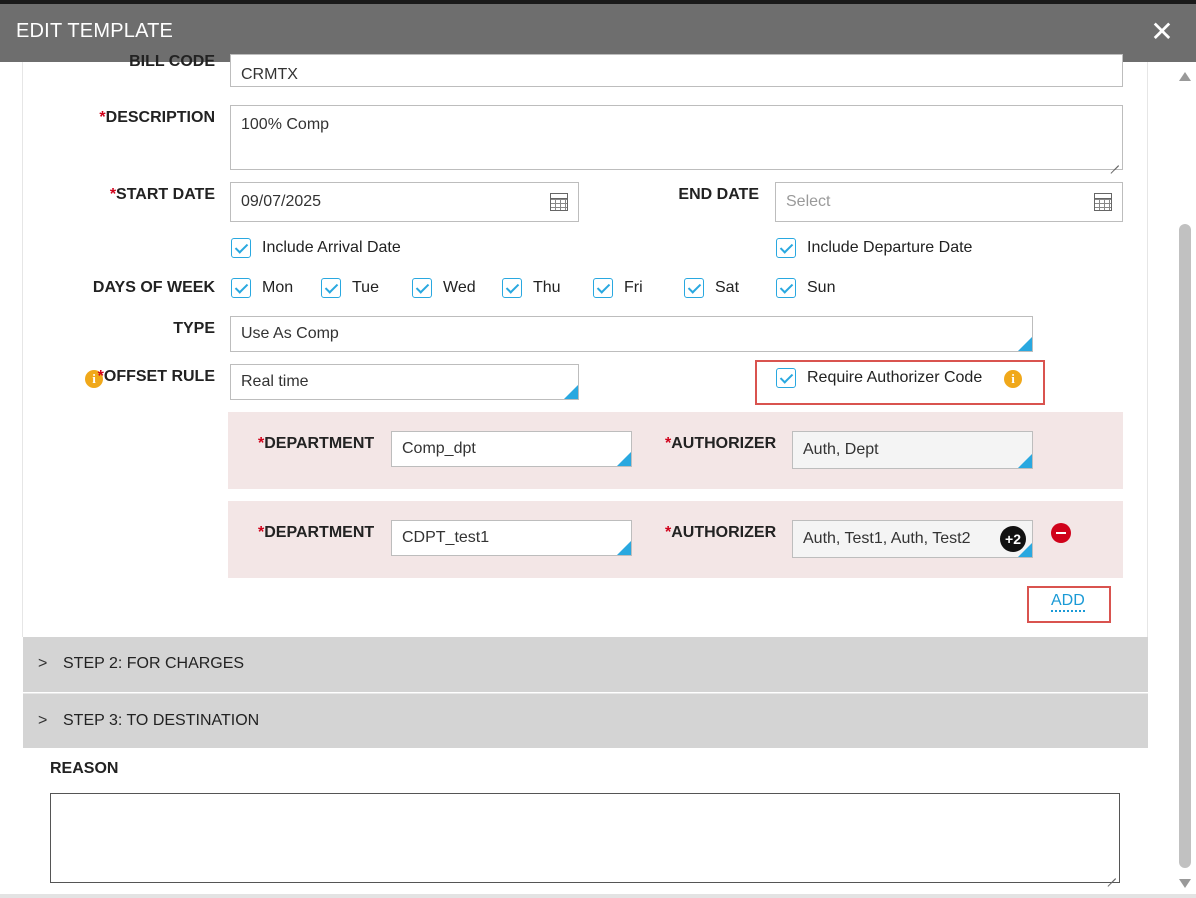 The height and width of the screenshot is (898, 1196). What do you see at coordinates (718, 194) in the screenshot?
I see `end-date-label: END DATE` at bounding box center [718, 194].